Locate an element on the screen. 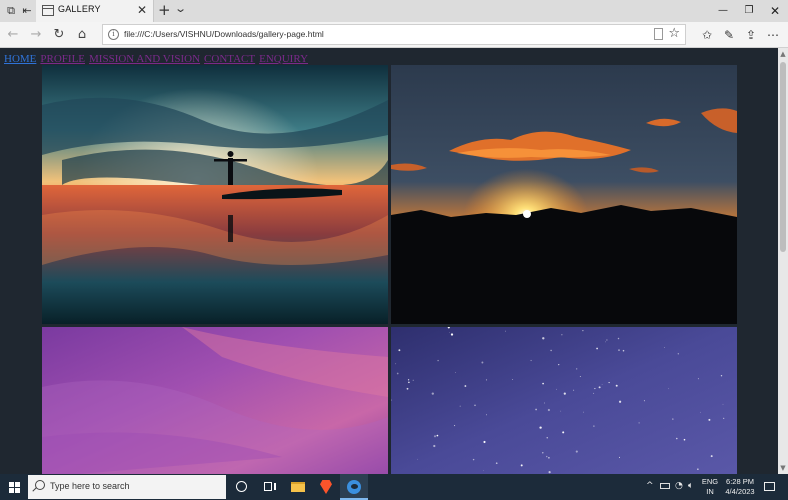 The height and width of the screenshot is (500, 788). set-aside-tabs-icon: ⇤ is located at coordinates (27, 11).